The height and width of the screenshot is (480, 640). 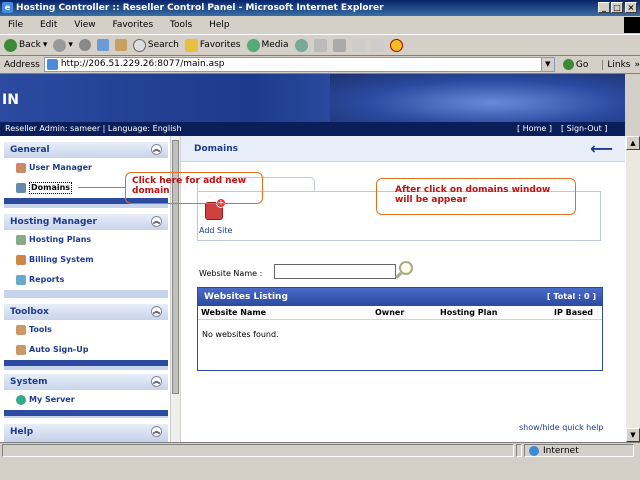 What do you see at coordinates (396, 45) in the screenshot?
I see `messenger-icon` at bounding box center [396, 45].